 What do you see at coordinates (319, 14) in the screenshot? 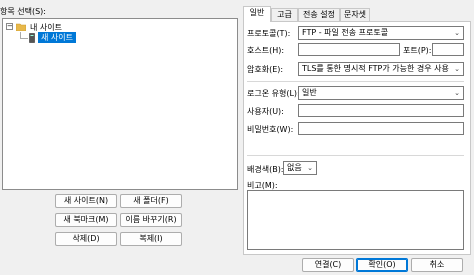
I see `tab-transfer-settings: 전송 설정` at bounding box center [319, 14].